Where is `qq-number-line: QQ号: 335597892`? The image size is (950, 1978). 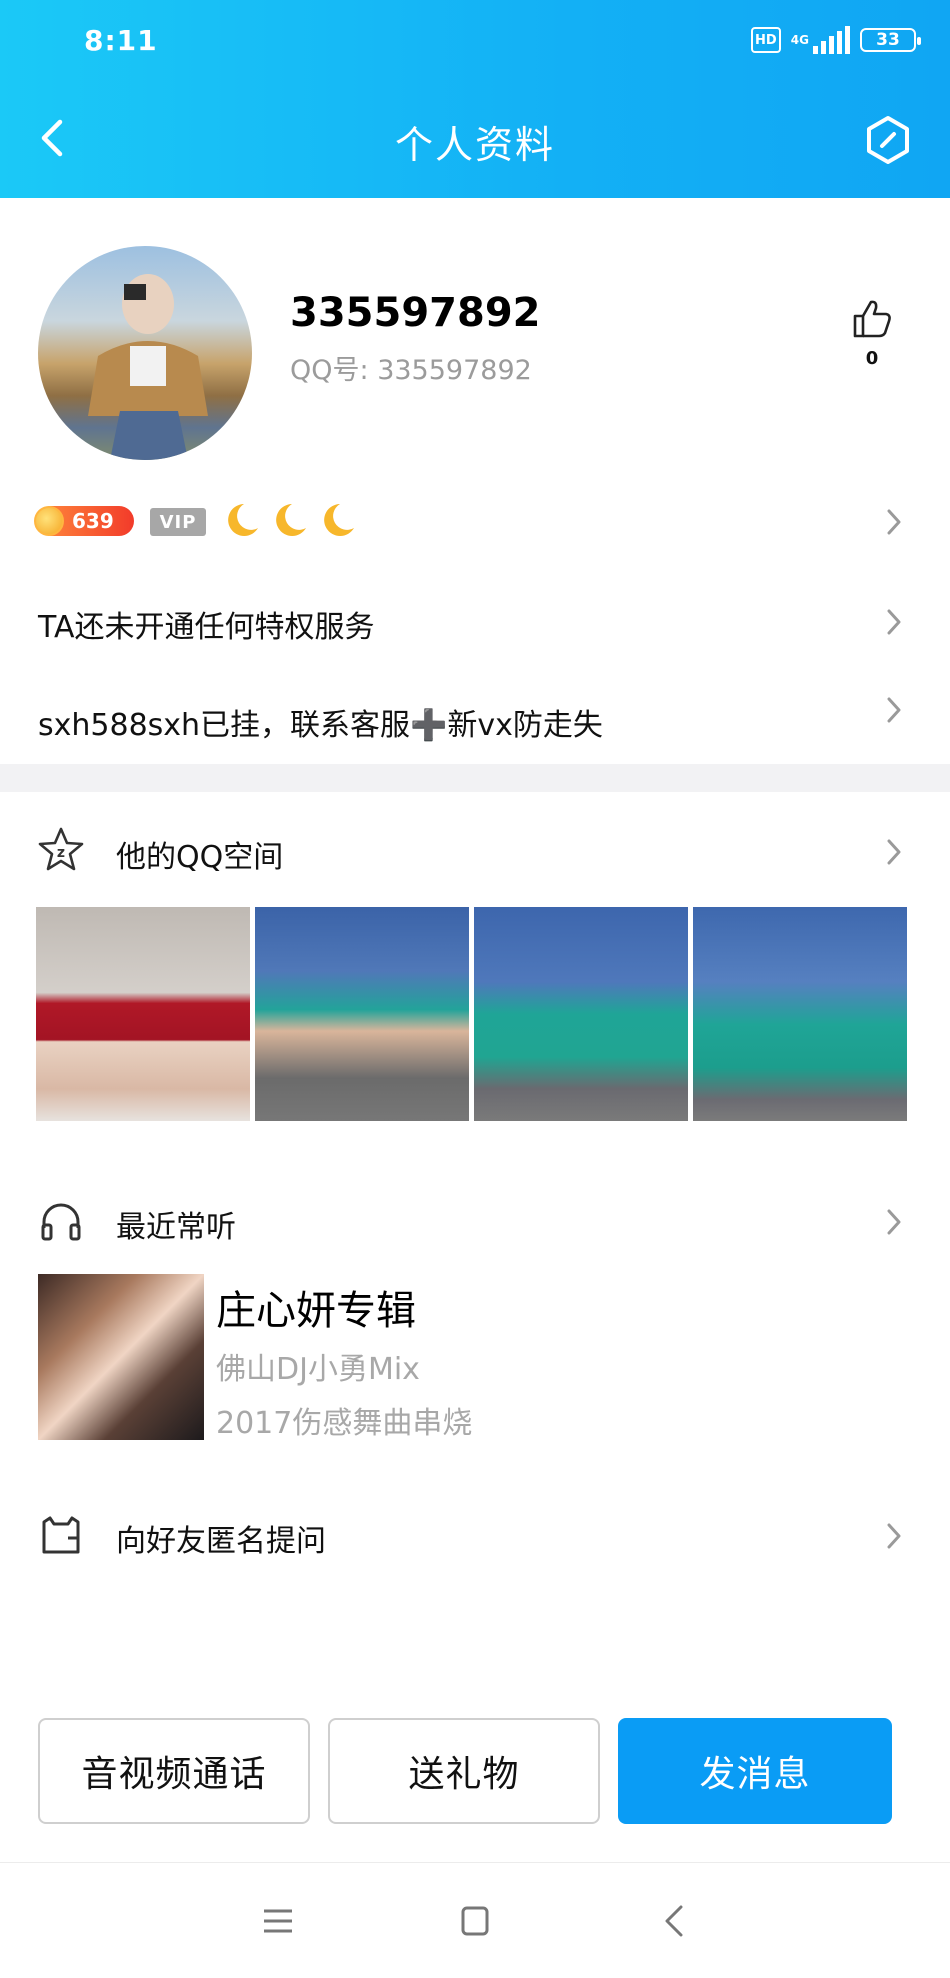
qq-number-line: QQ号: 335597892 is located at coordinates (411, 367).